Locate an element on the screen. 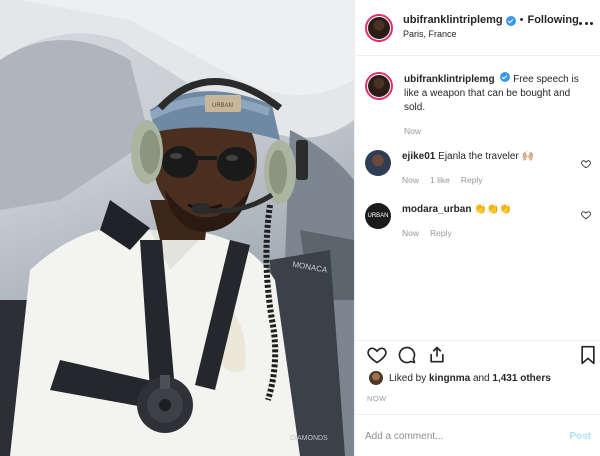  more-options-icon is located at coordinates (586, 25).